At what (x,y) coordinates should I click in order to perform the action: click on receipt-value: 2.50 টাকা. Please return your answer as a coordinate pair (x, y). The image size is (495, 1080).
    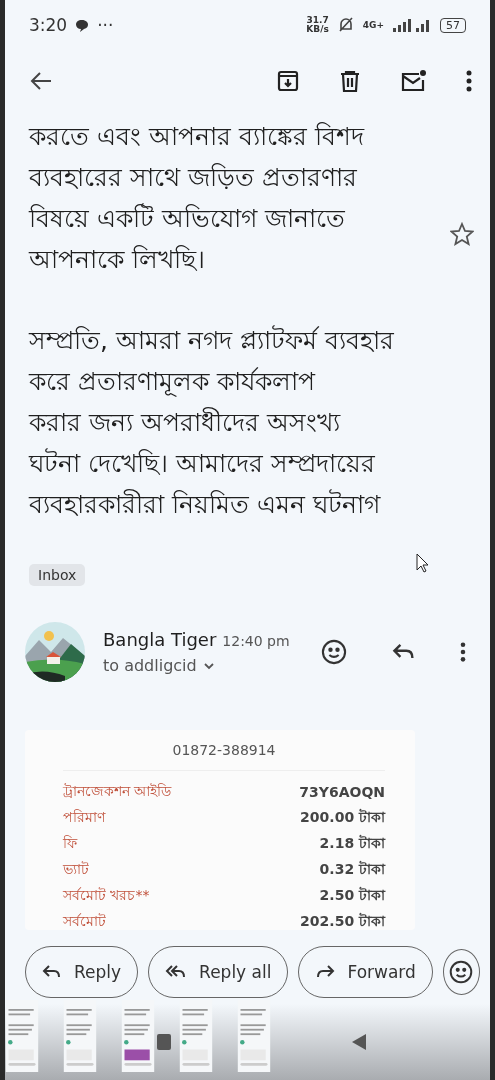
    Looking at the image, I should click on (352, 895).